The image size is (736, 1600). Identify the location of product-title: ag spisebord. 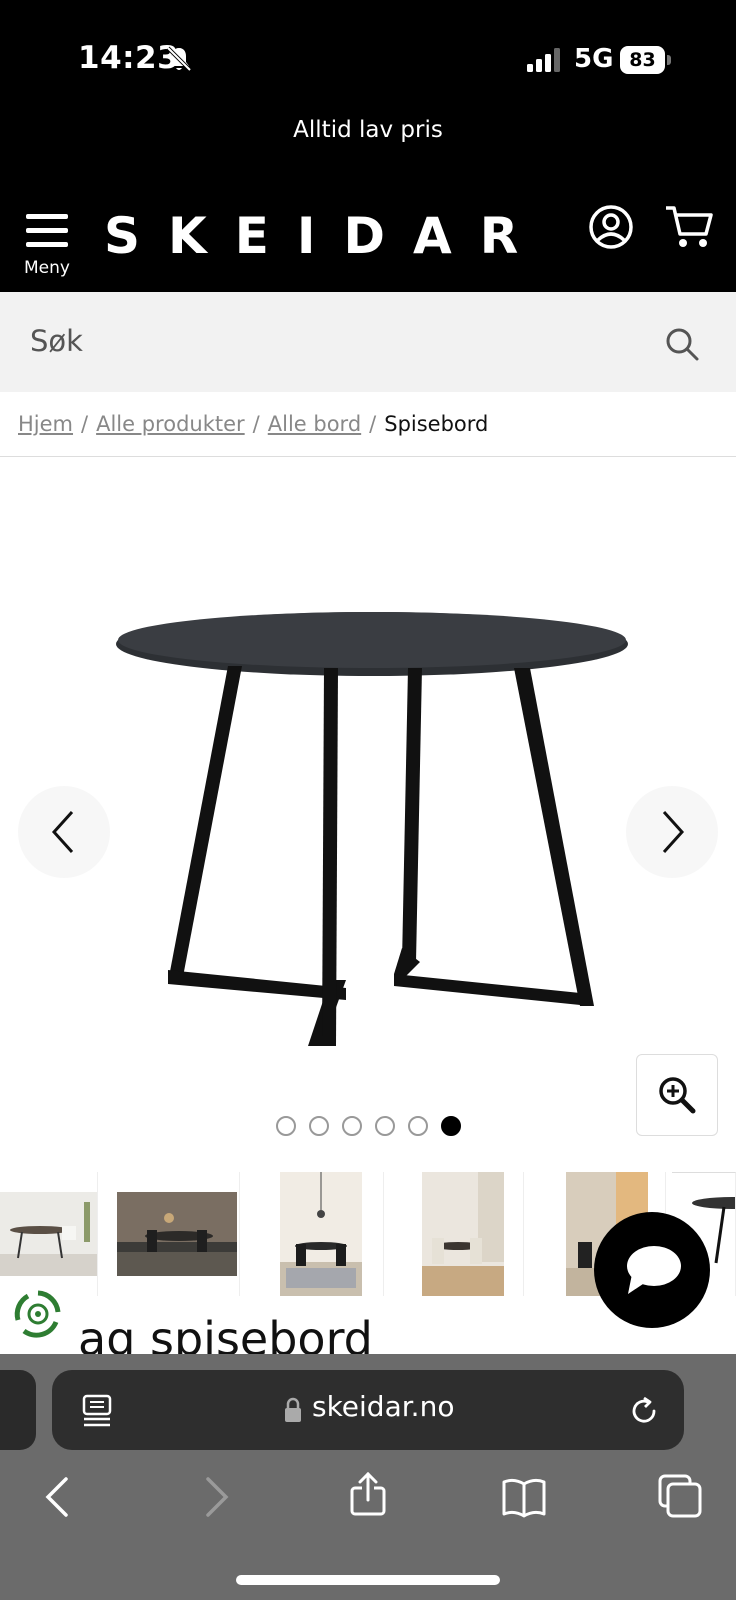
(225, 1334).